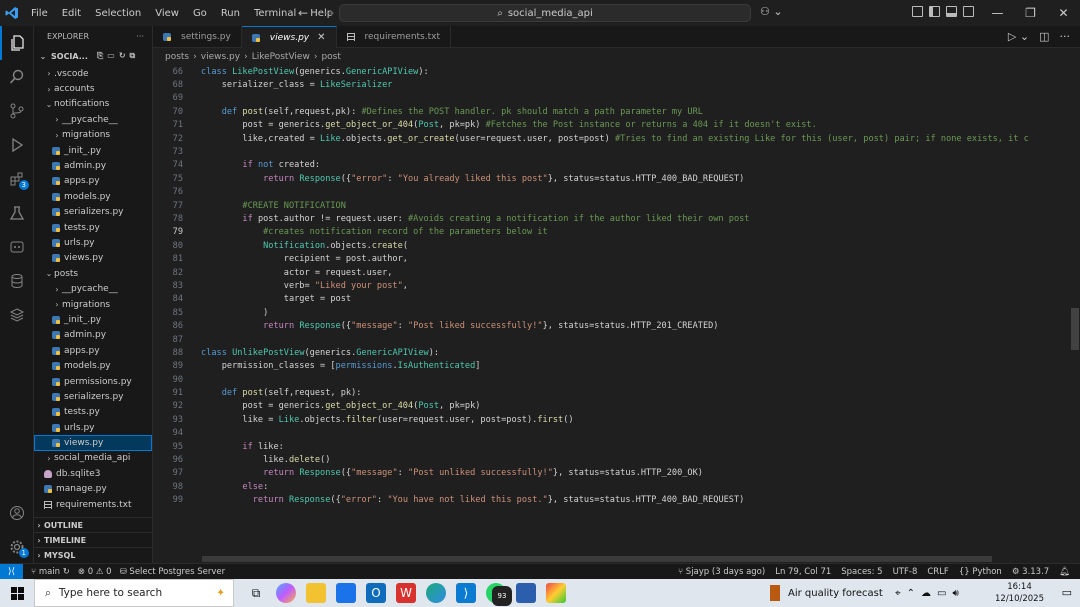  What do you see at coordinates (122, 56) in the screenshot?
I see `refresh-icon: ↻` at bounding box center [122, 56].